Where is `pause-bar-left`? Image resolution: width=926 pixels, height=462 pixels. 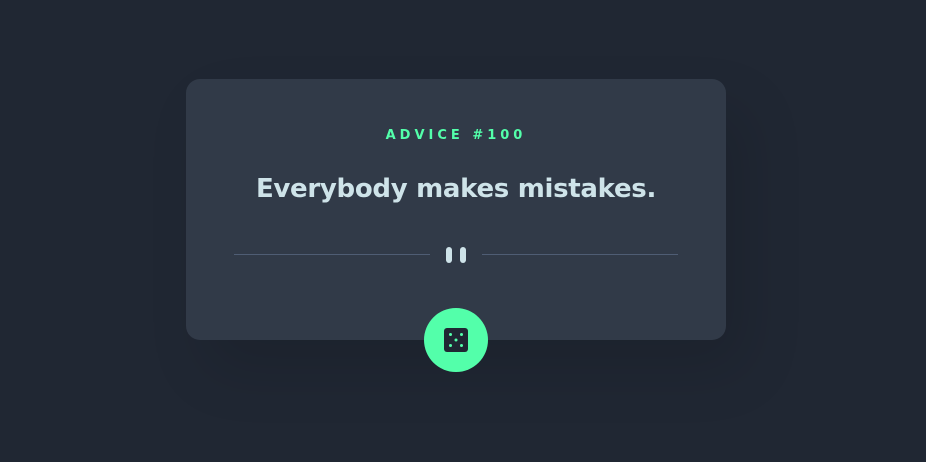
pause-bar-left is located at coordinates (449, 255).